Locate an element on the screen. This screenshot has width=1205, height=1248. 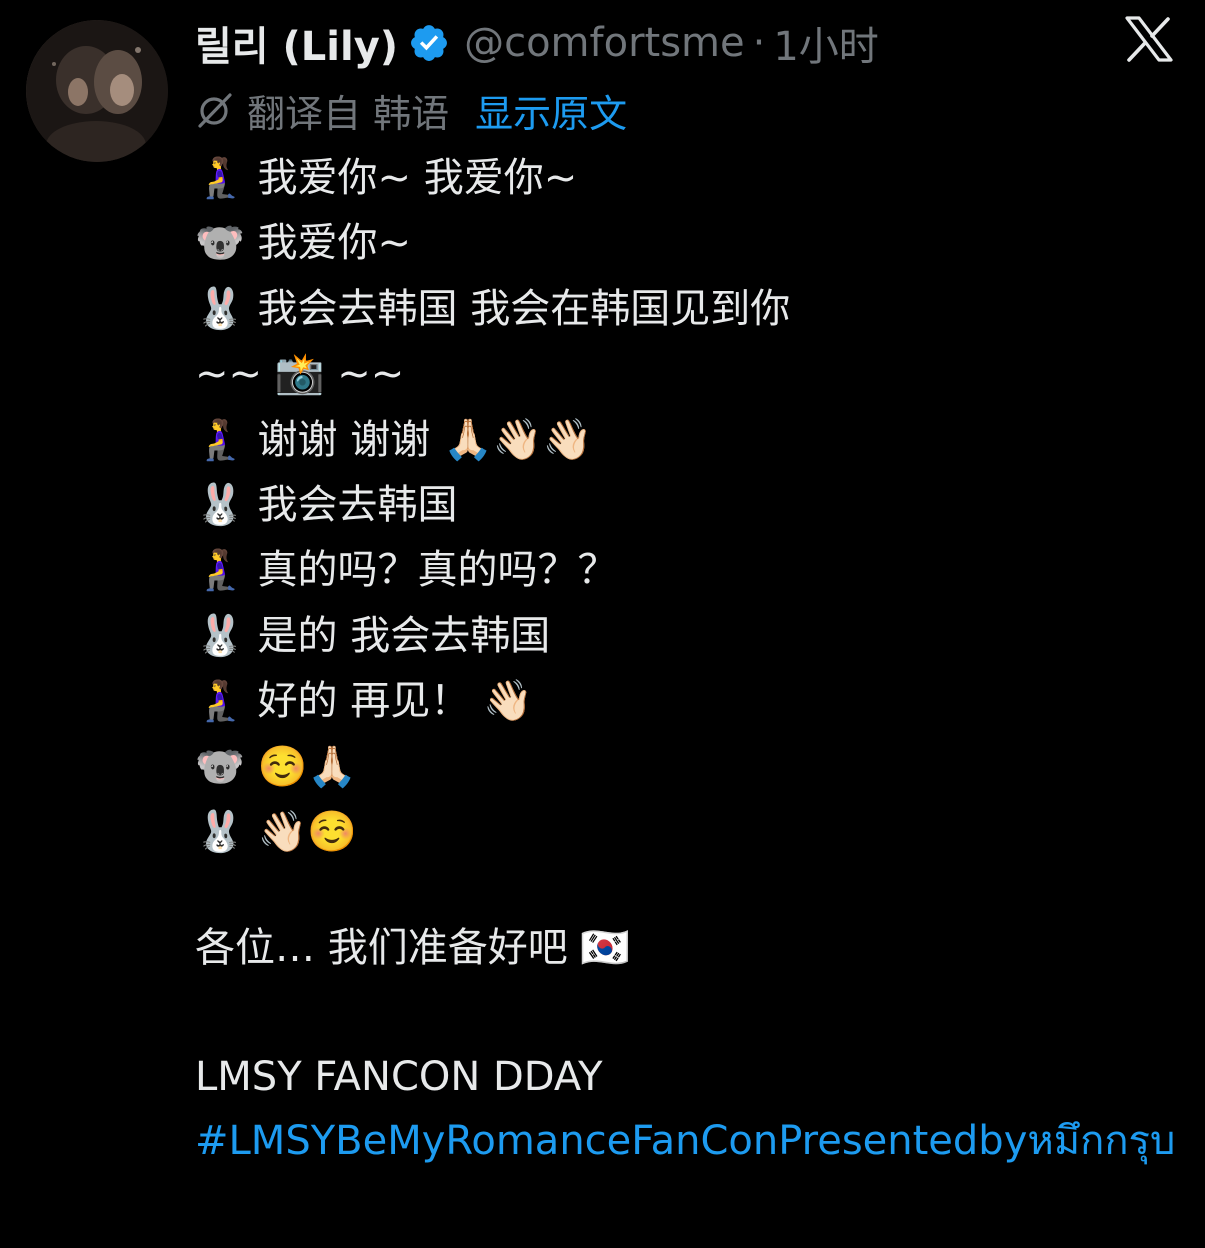
avatar-image is located at coordinates (97, 91).